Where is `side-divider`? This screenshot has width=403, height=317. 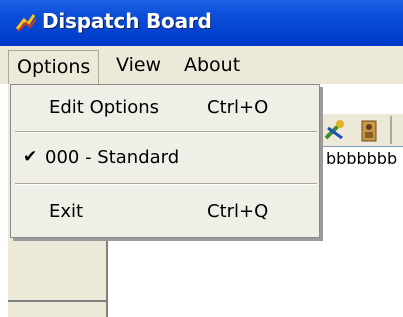 side-divider is located at coordinates (57, 301).